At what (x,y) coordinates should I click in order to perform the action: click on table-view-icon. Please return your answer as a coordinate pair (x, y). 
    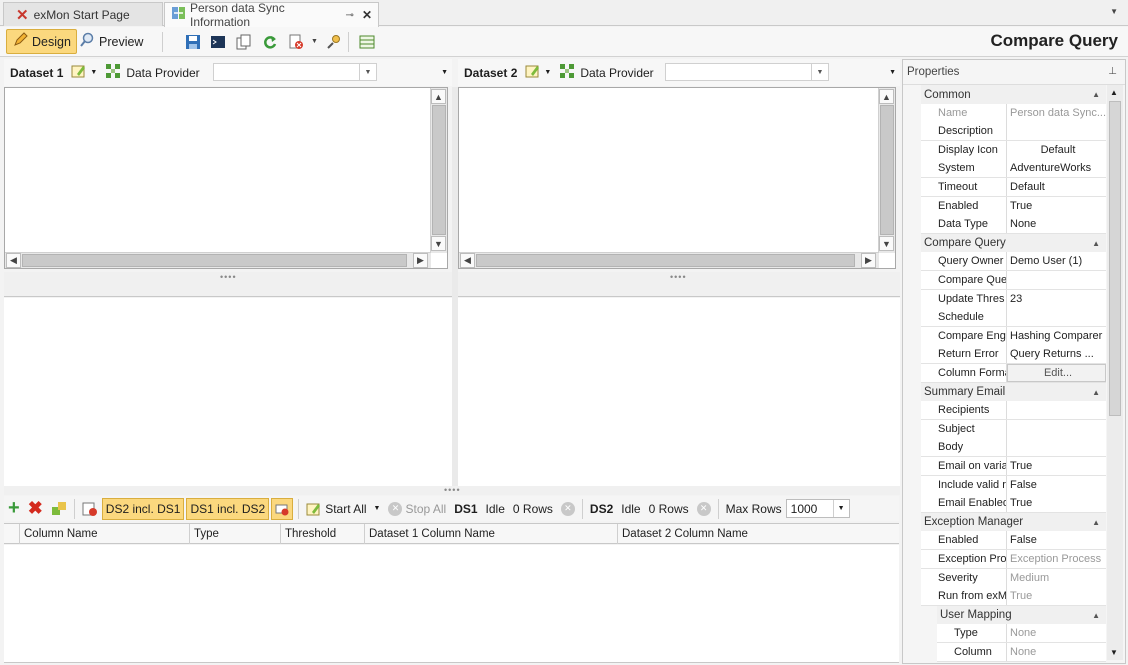
    Looking at the image, I should click on (366, 41).